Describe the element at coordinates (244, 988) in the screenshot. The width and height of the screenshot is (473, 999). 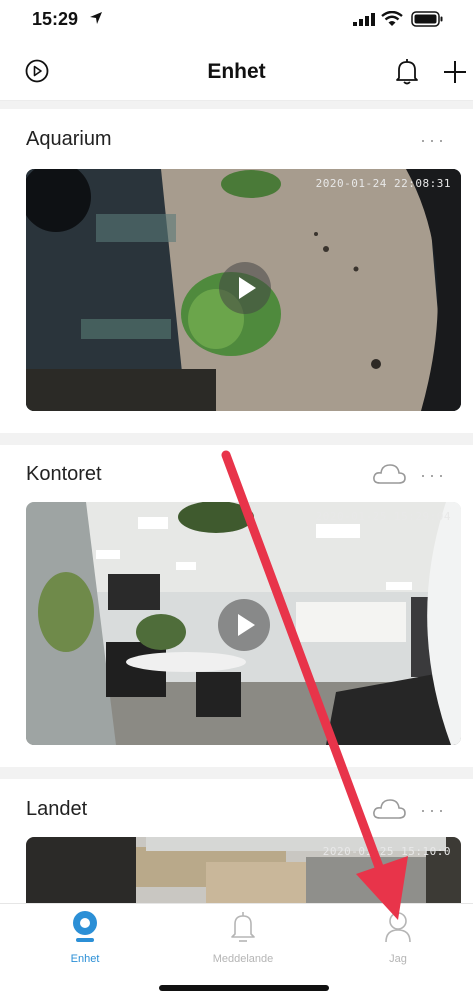
I see `home-indicator` at that location.